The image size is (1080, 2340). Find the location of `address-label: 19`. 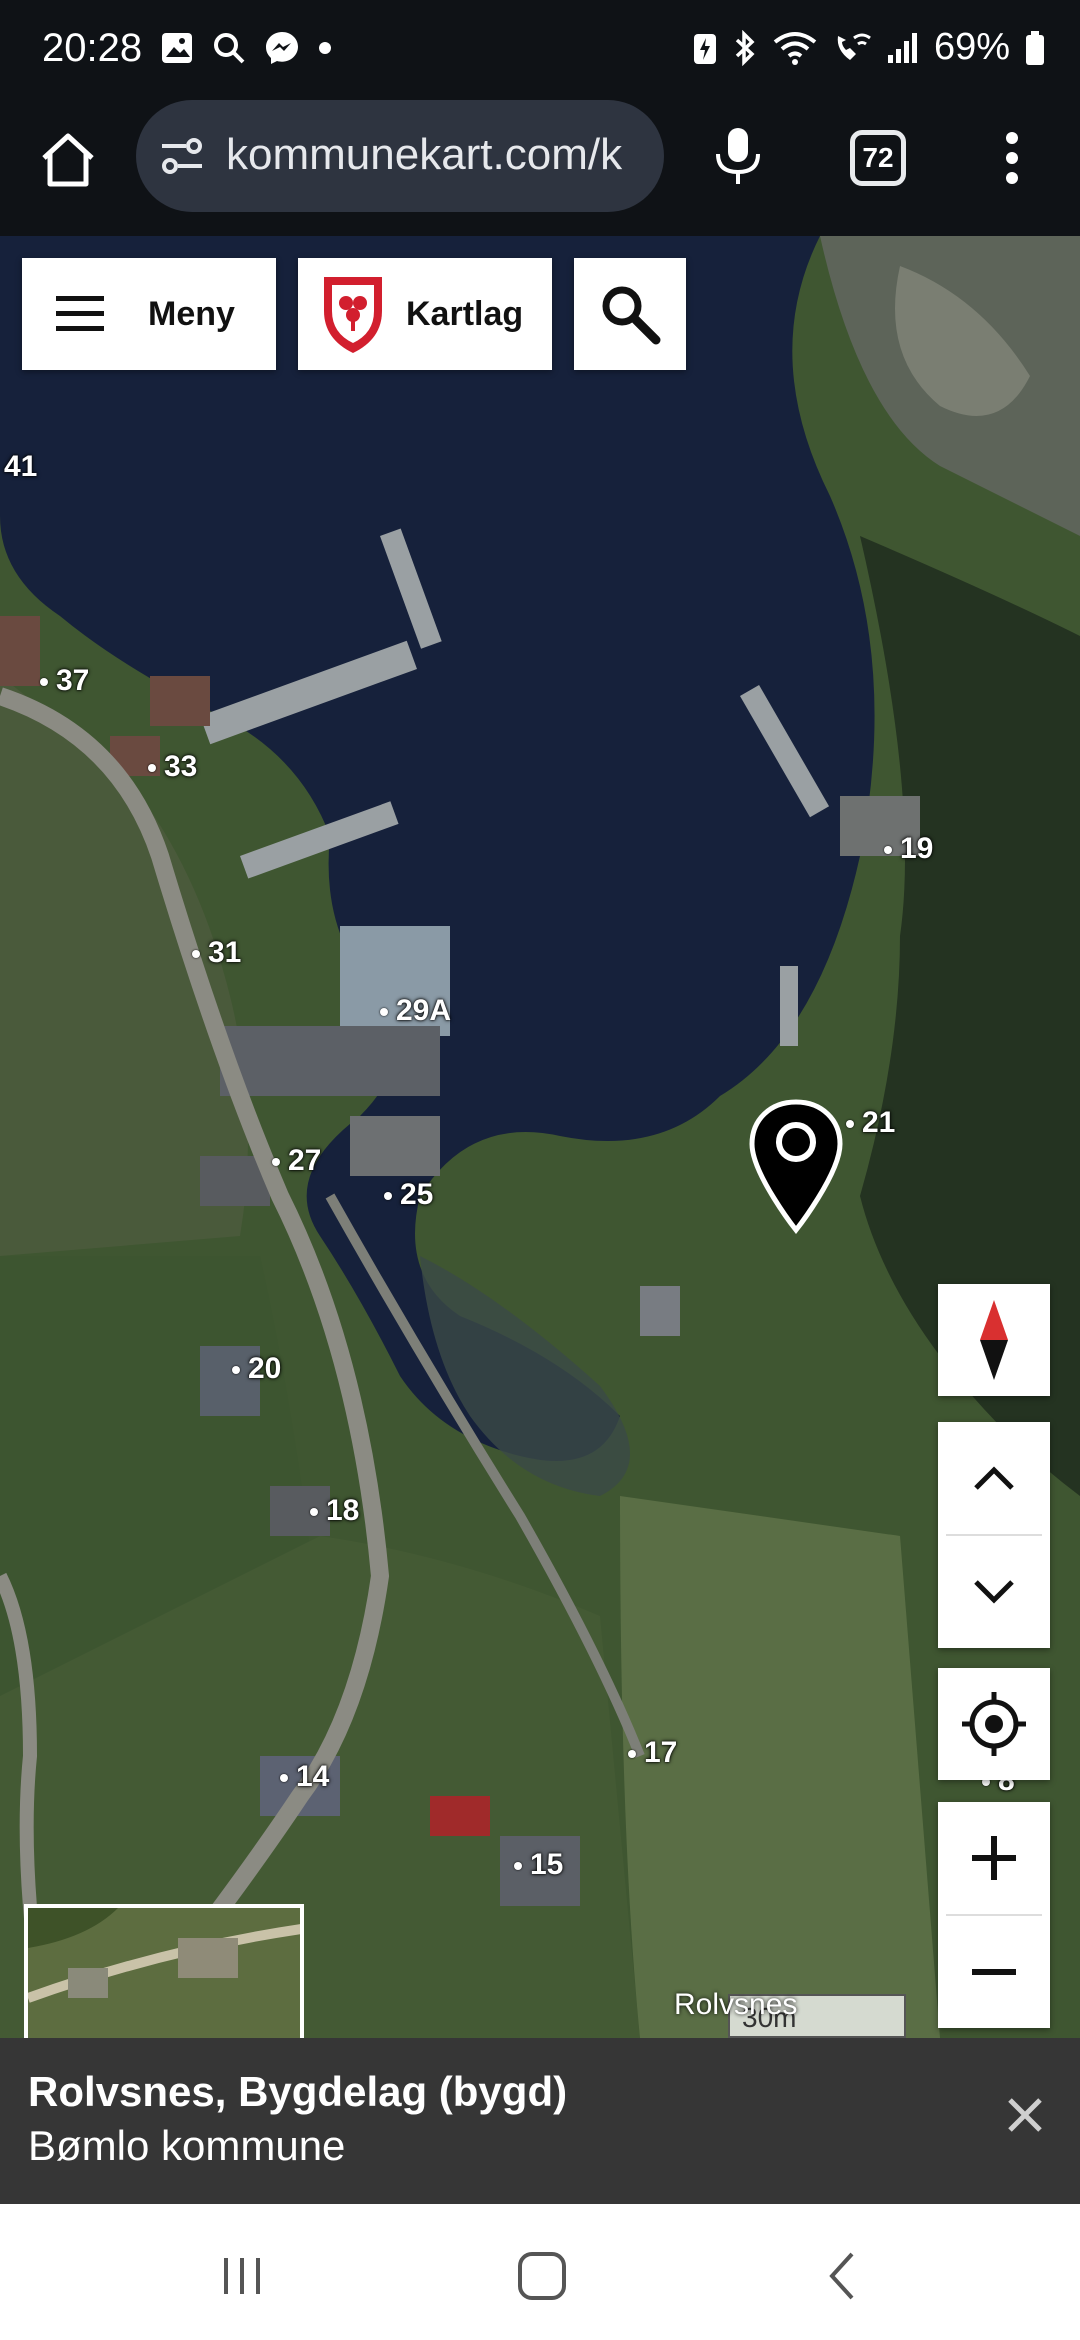

address-label: 19 is located at coordinates (908, 849).